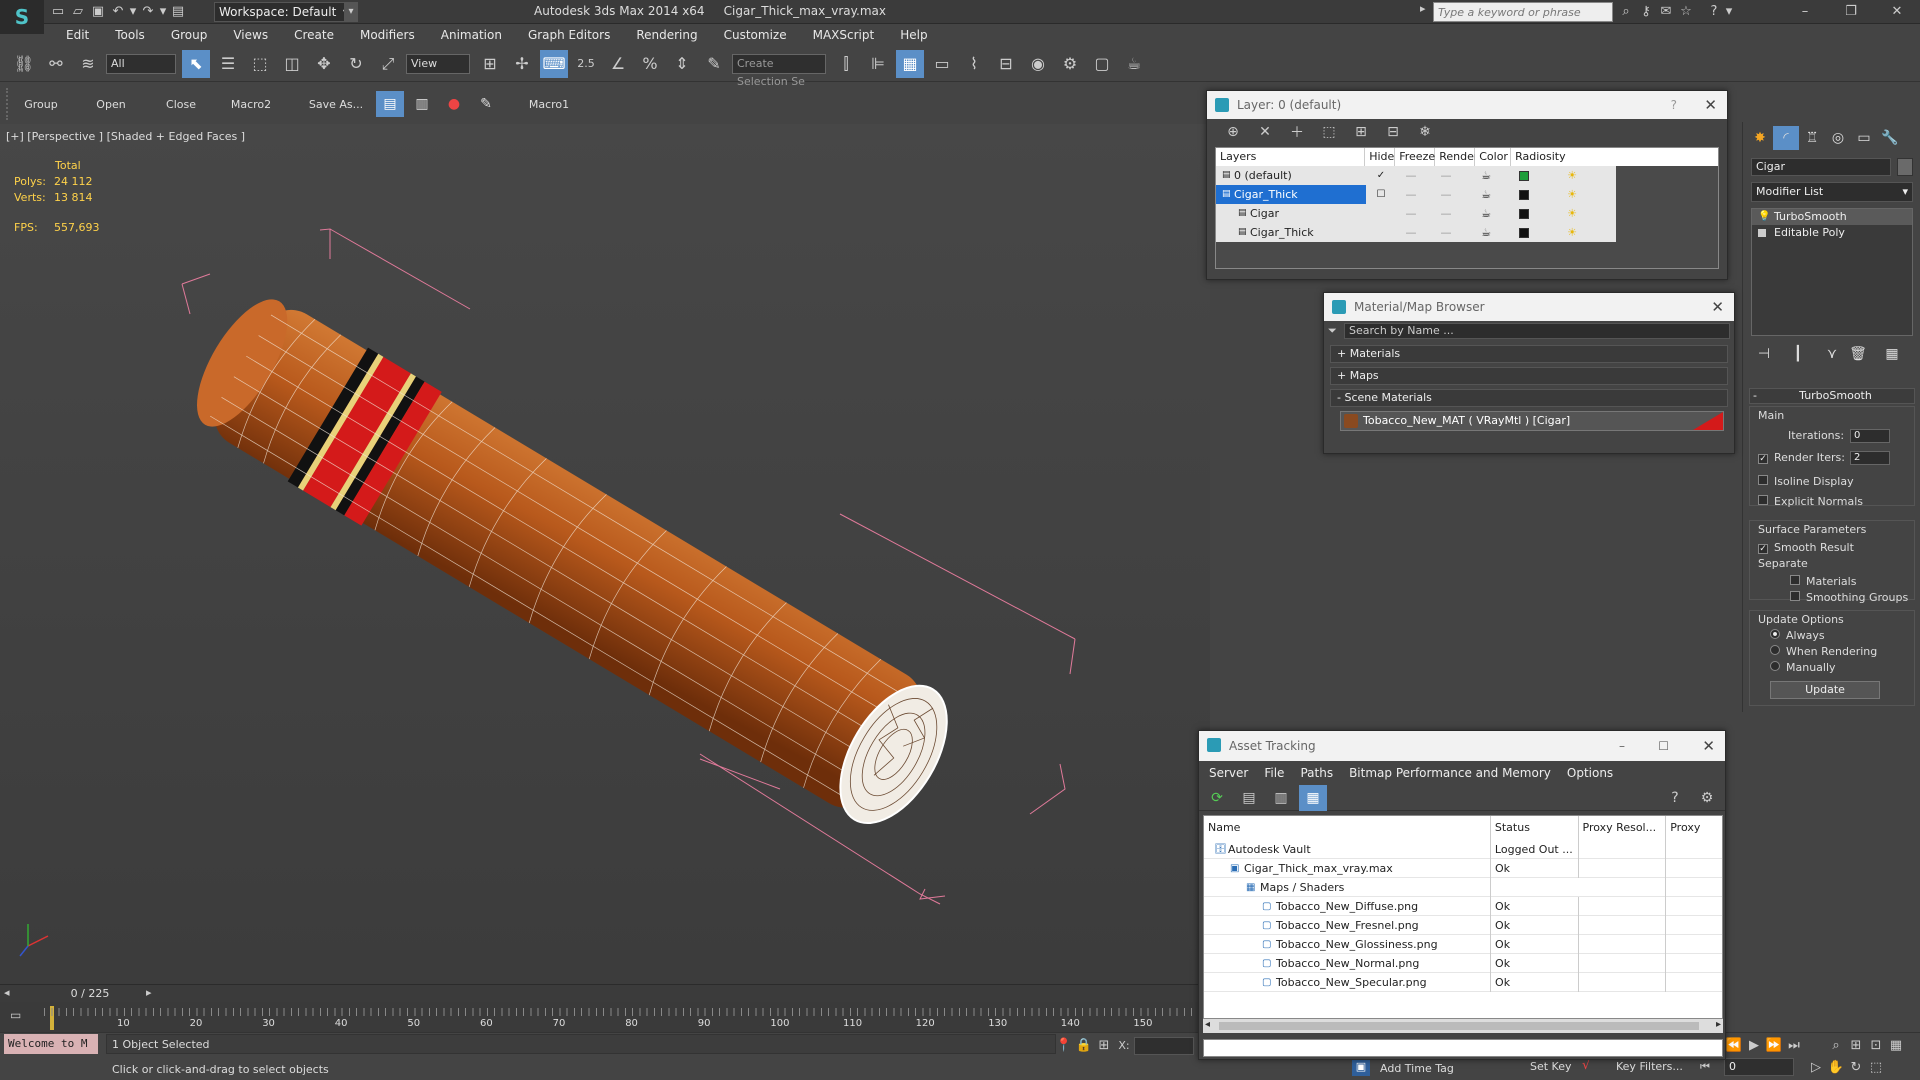  What do you see at coordinates (250, 35) in the screenshot?
I see `menu-item-views: Views` at bounding box center [250, 35].